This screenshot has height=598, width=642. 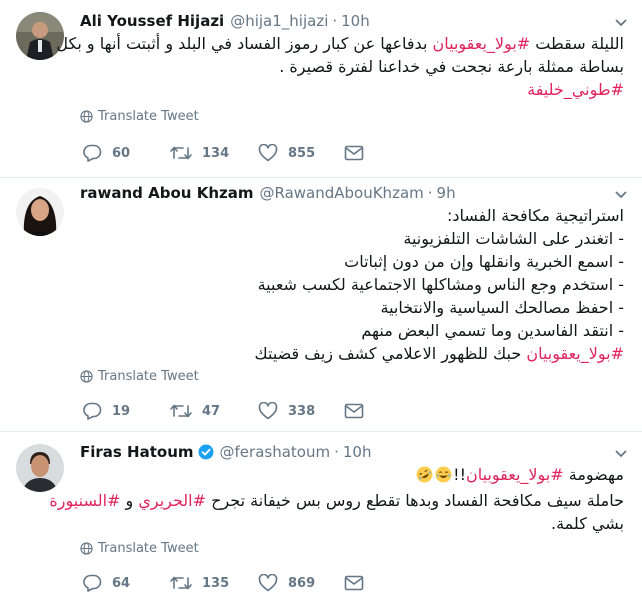 I want to click on reply-button: 60, so click(x=106, y=153).